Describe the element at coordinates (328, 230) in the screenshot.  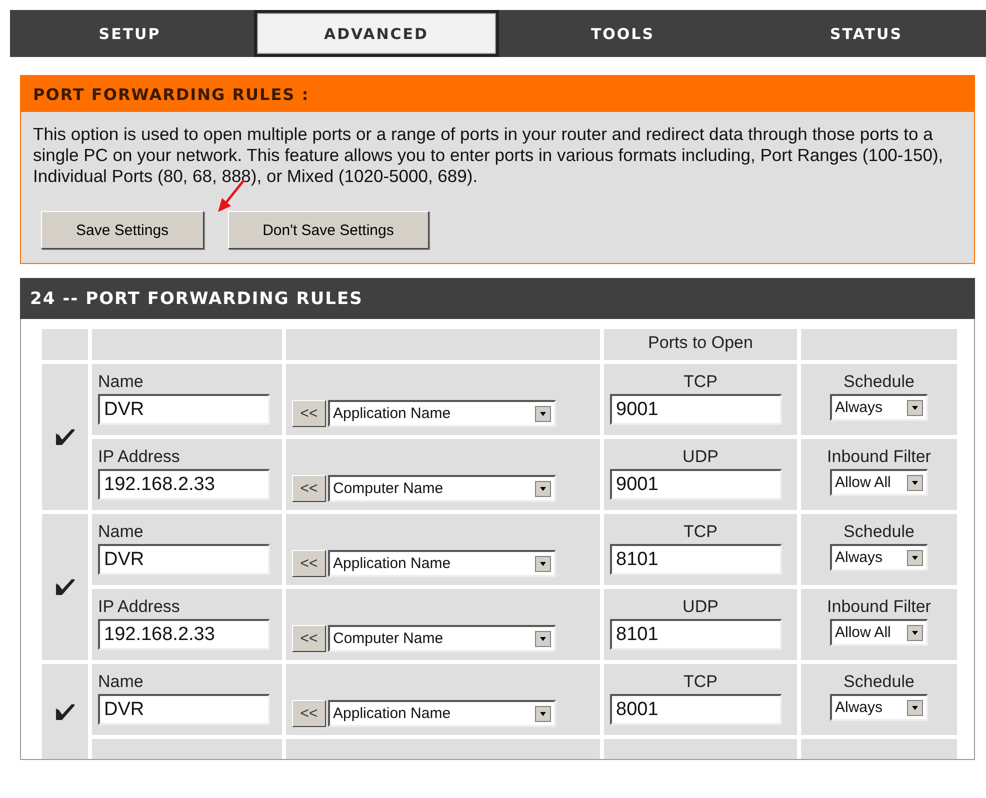
I see `cancel-button: Don't Save Settings` at that location.